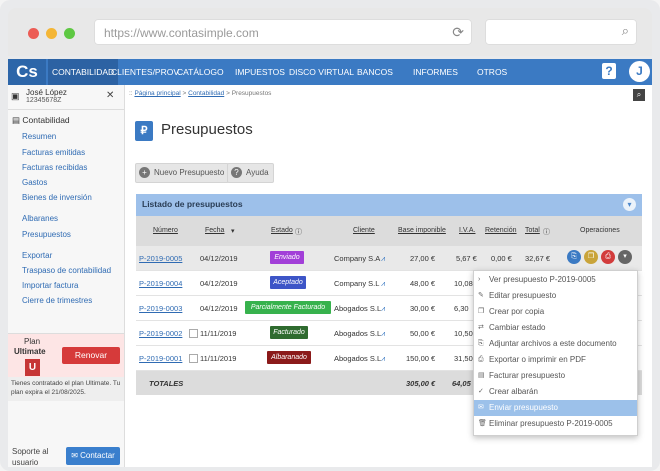 The width and height of the screenshot is (660, 471). What do you see at coordinates (228, 93) in the screenshot?
I see `breadcrumb-sep: >` at bounding box center [228, 93].